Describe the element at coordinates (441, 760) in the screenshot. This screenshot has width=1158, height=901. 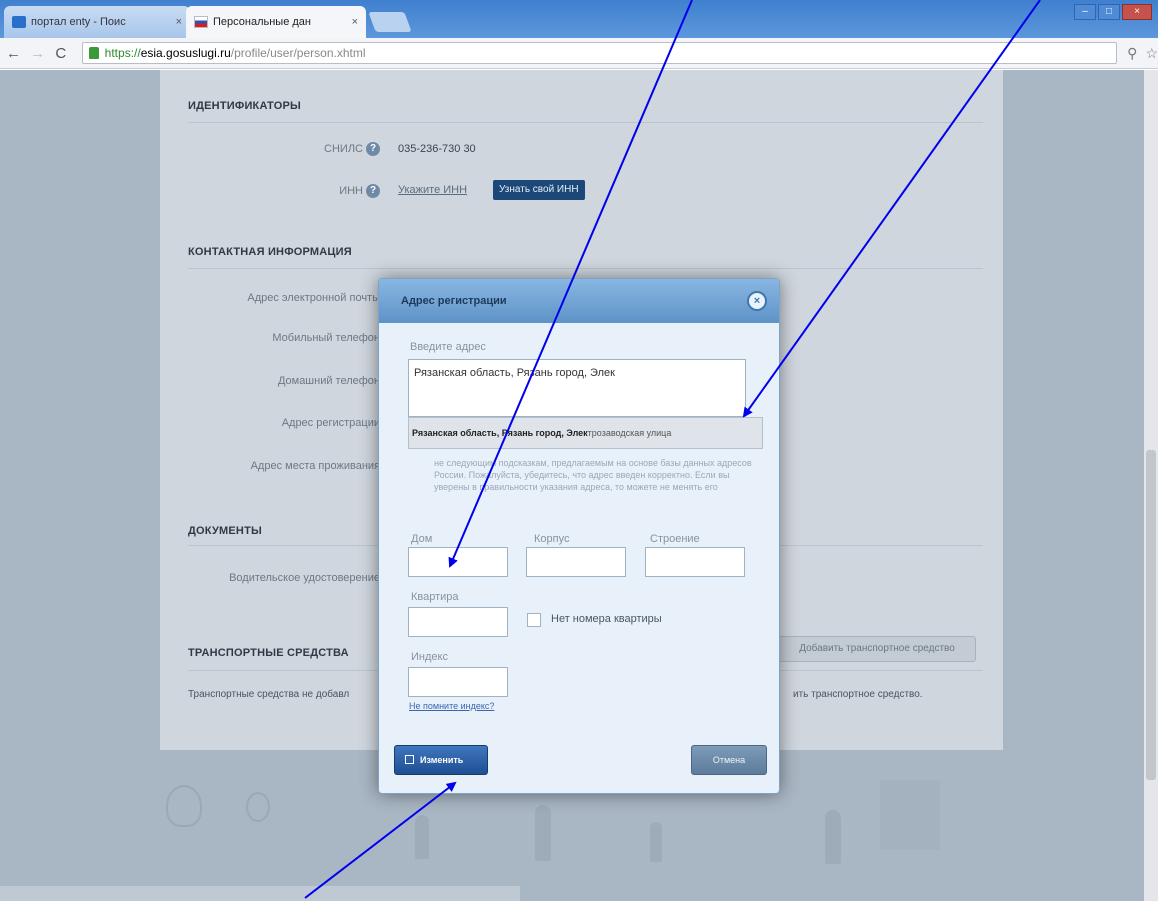
I see `apply-button: Изменить` at that location.